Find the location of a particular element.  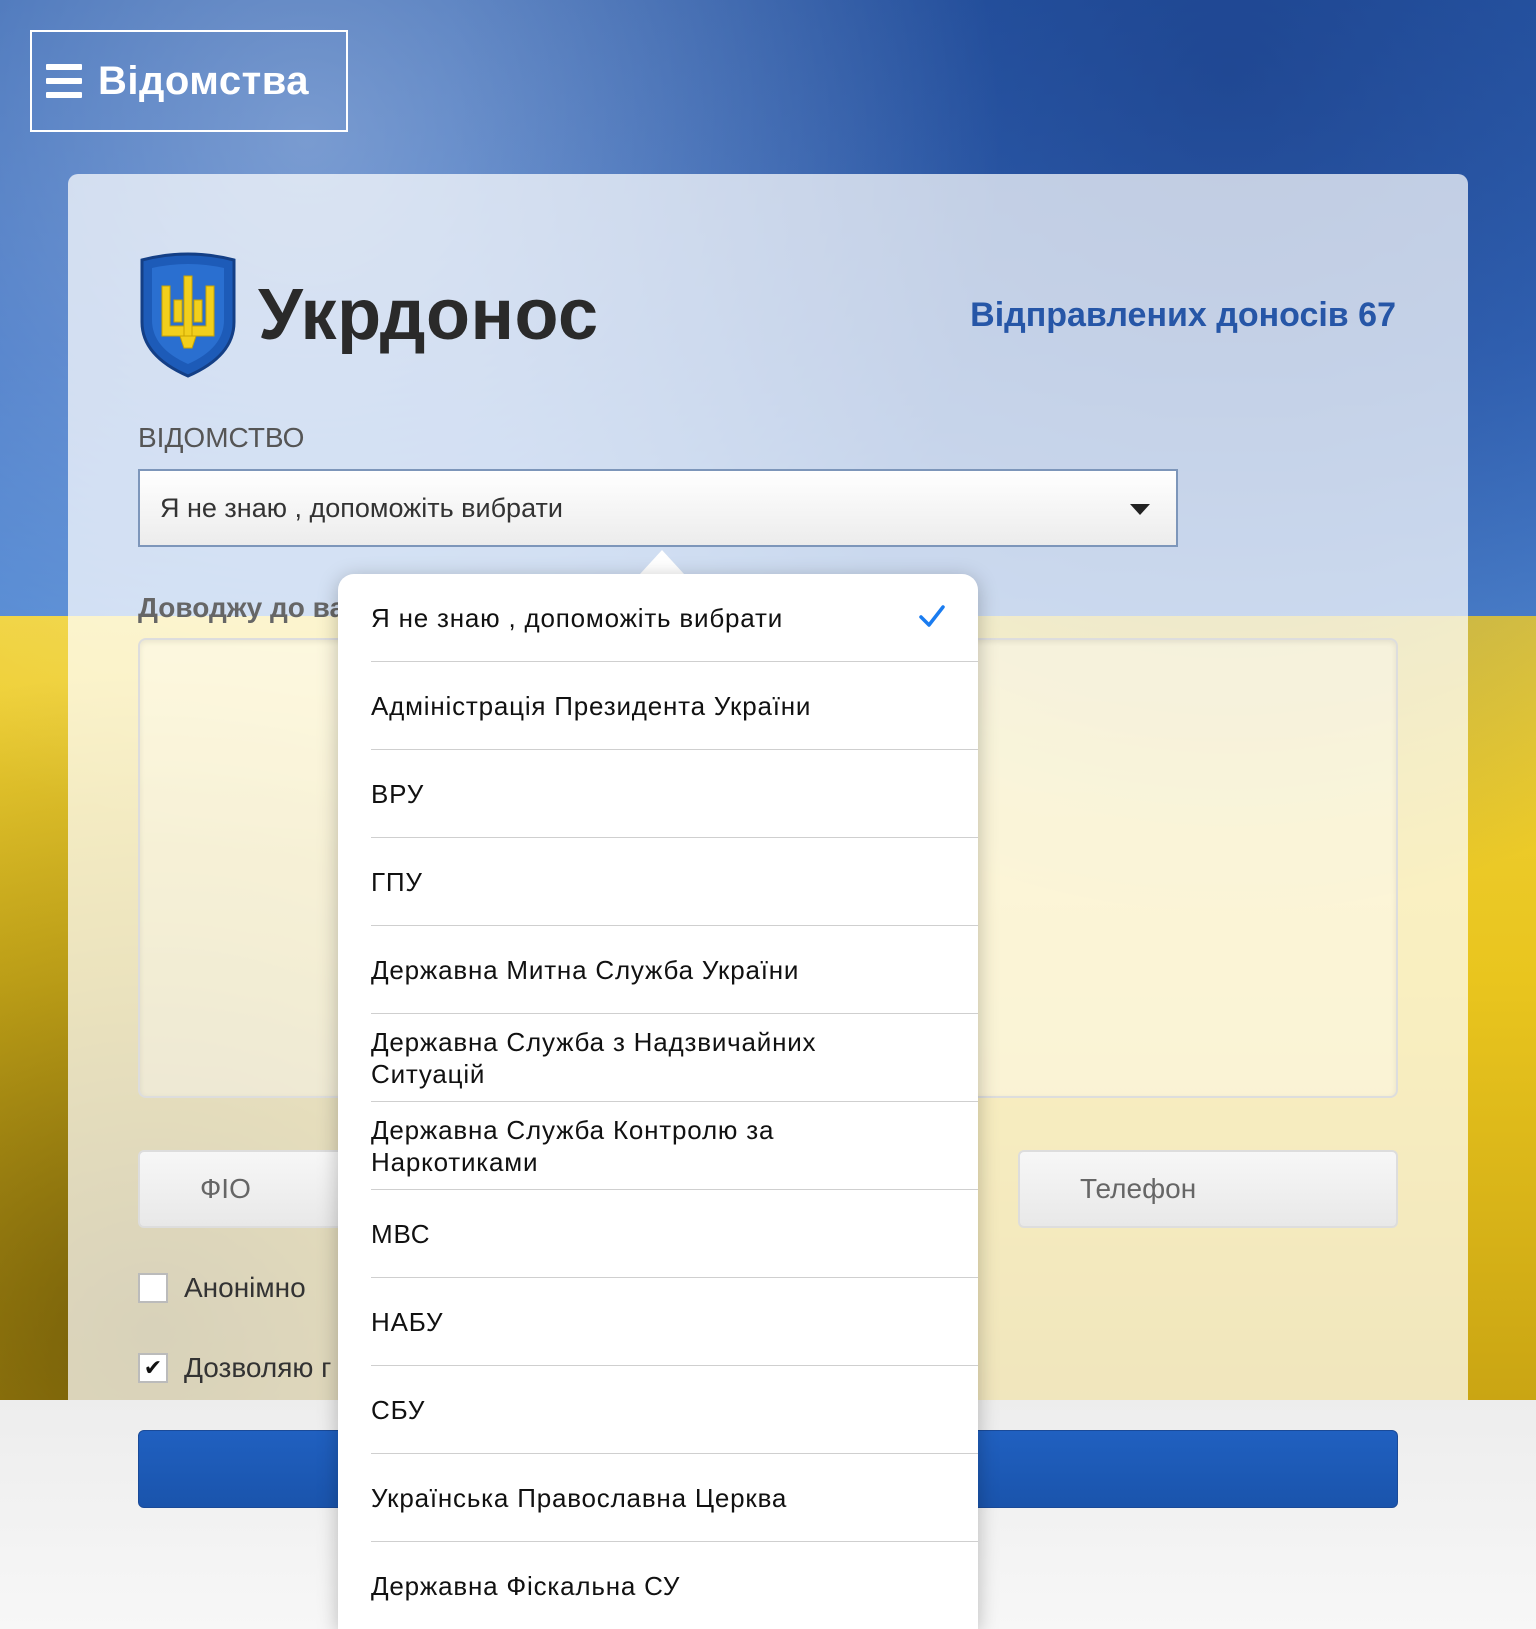

option-label: Державна Служба Контролю за Наркотиками is located at coordinates (573, 1145).